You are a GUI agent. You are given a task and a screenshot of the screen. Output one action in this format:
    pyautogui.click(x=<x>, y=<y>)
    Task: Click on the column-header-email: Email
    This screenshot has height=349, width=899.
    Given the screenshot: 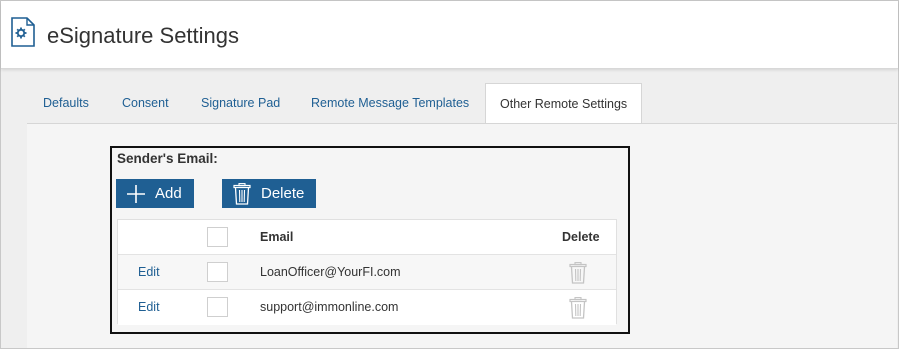 What is the action you would take?
    pyautogui.click(x=277, y=237)
    